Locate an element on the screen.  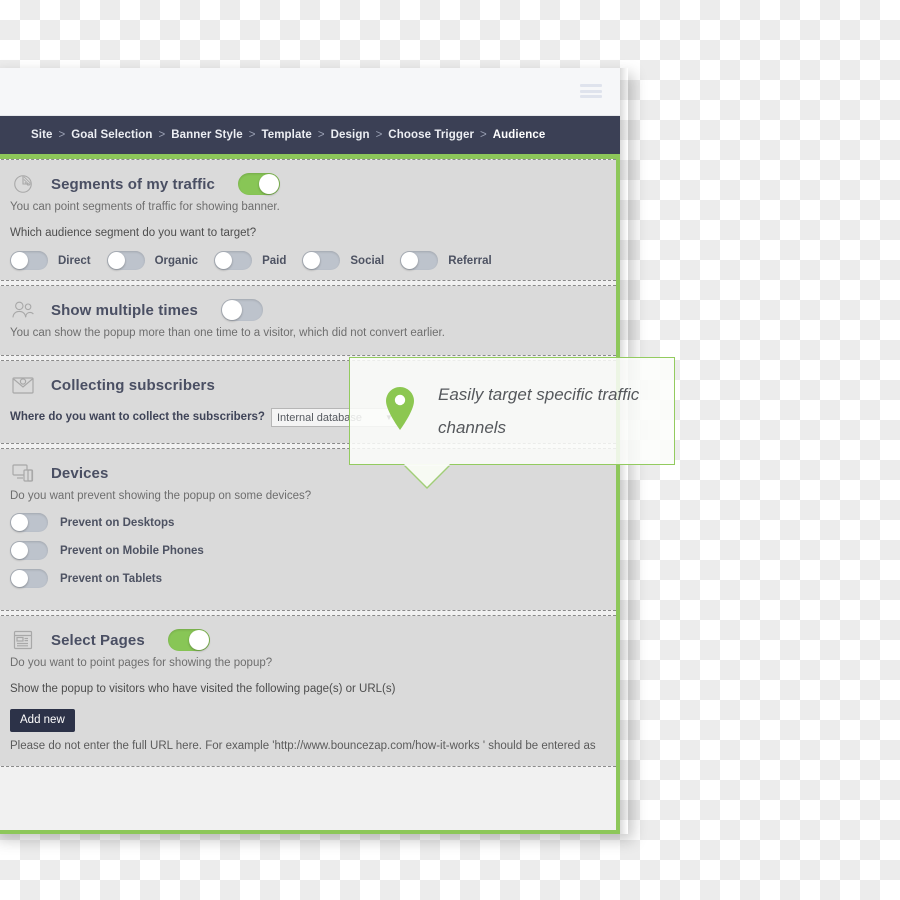
envelope-user-icon is located at coordinates (23, 385).